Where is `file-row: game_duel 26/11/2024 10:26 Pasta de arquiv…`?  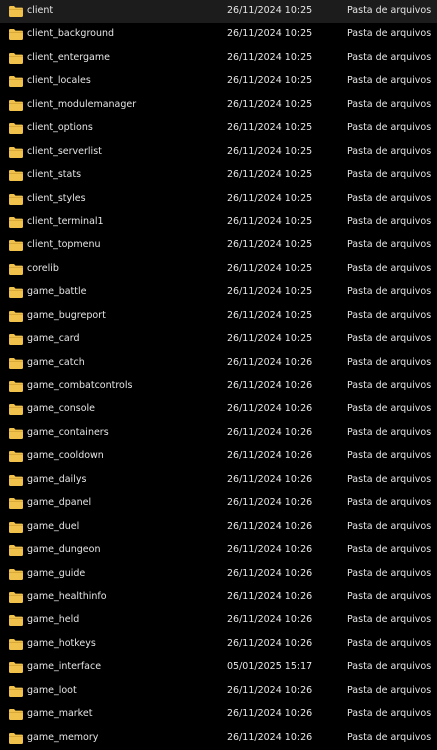
file-row: game_duel 26/11/2024 10:26 Pasta de arquiv… is located at coordinates (218, 527).